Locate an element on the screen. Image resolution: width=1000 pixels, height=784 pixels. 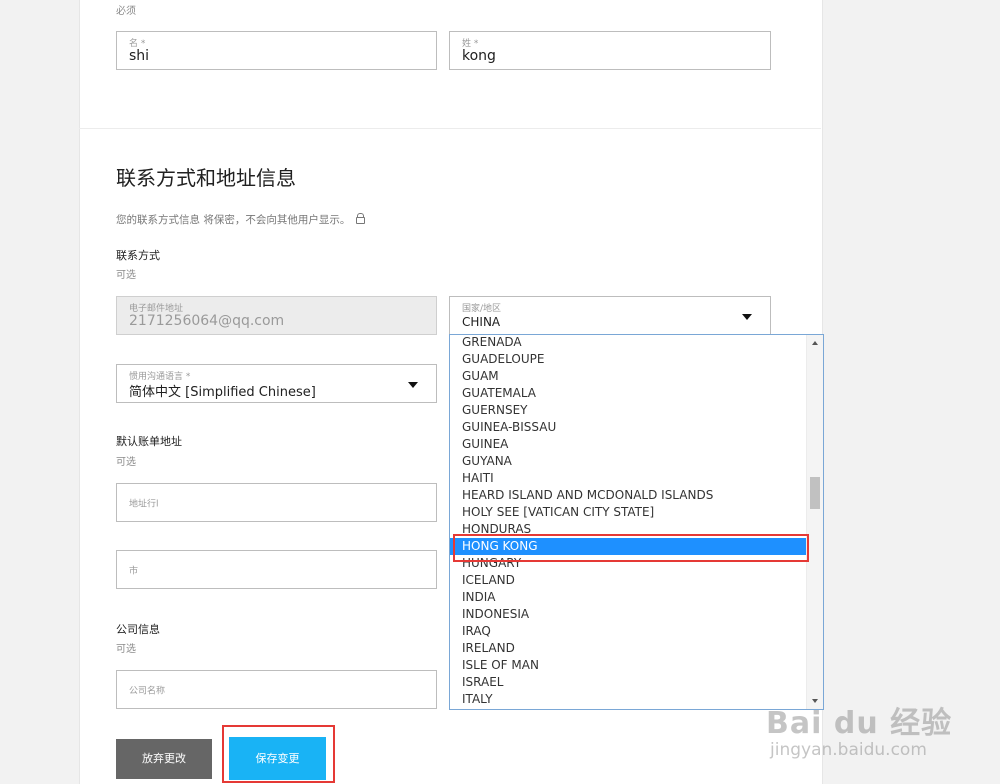
dropdown-option: INDONESIA is located at coordinates (629, 614).